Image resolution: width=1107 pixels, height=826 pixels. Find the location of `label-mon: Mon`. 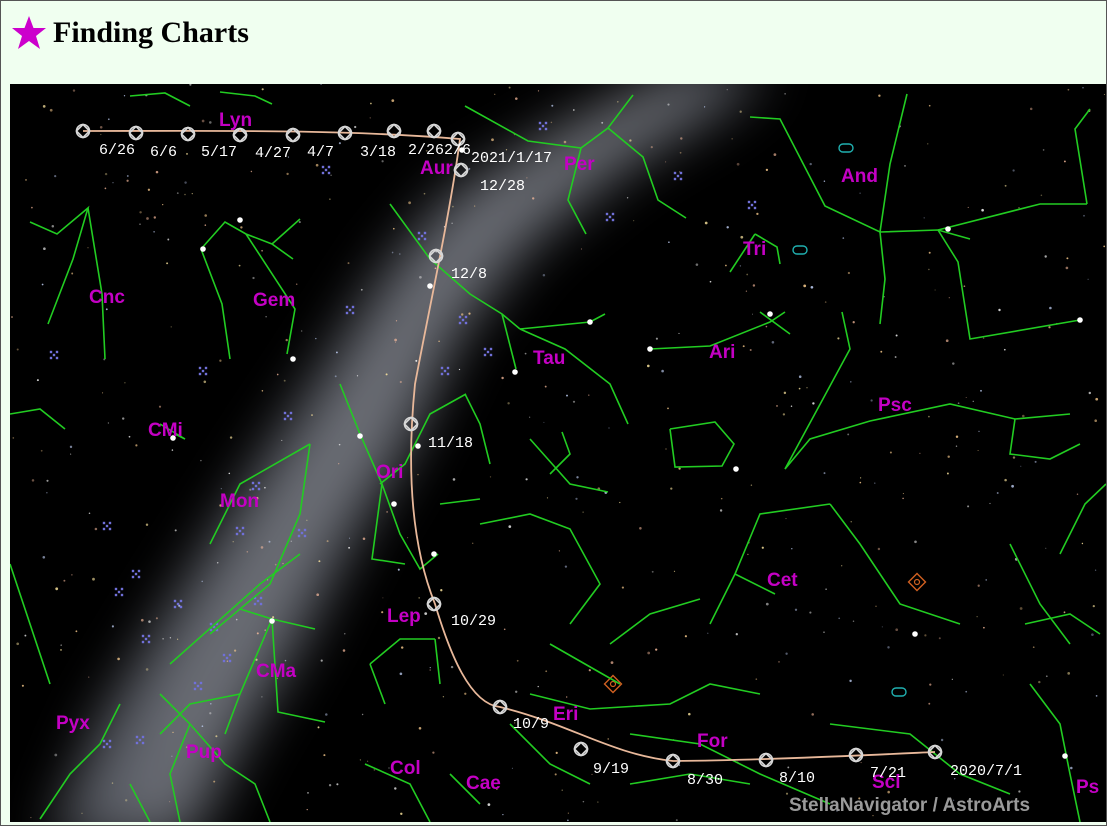

label-mon: Mon is located at coordinates (239, 501).